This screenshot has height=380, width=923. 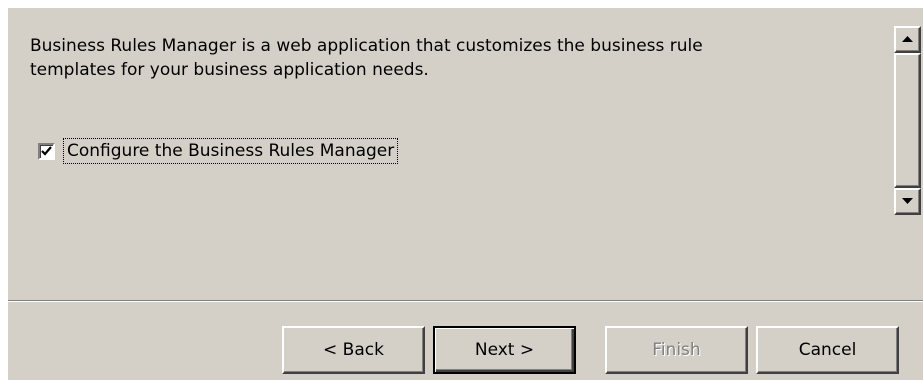 What do you see at coordinates (827, 350) in the screenshot?
I see `cancel-button: Cancel` at bounding box center [827, 350].